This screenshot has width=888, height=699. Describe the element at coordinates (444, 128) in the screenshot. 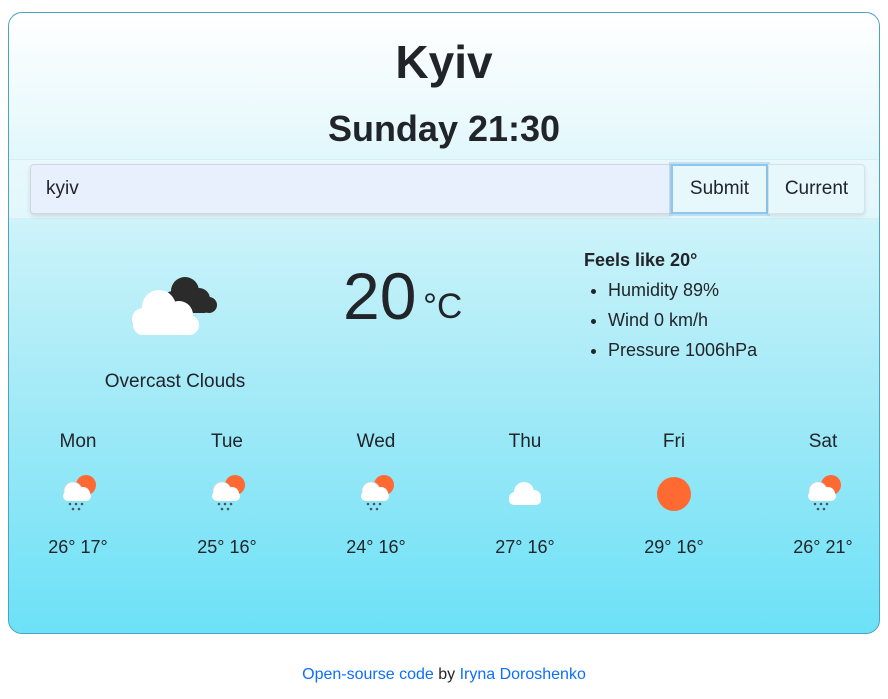

I see `current-datetime: Sunday 21:30` at that location.